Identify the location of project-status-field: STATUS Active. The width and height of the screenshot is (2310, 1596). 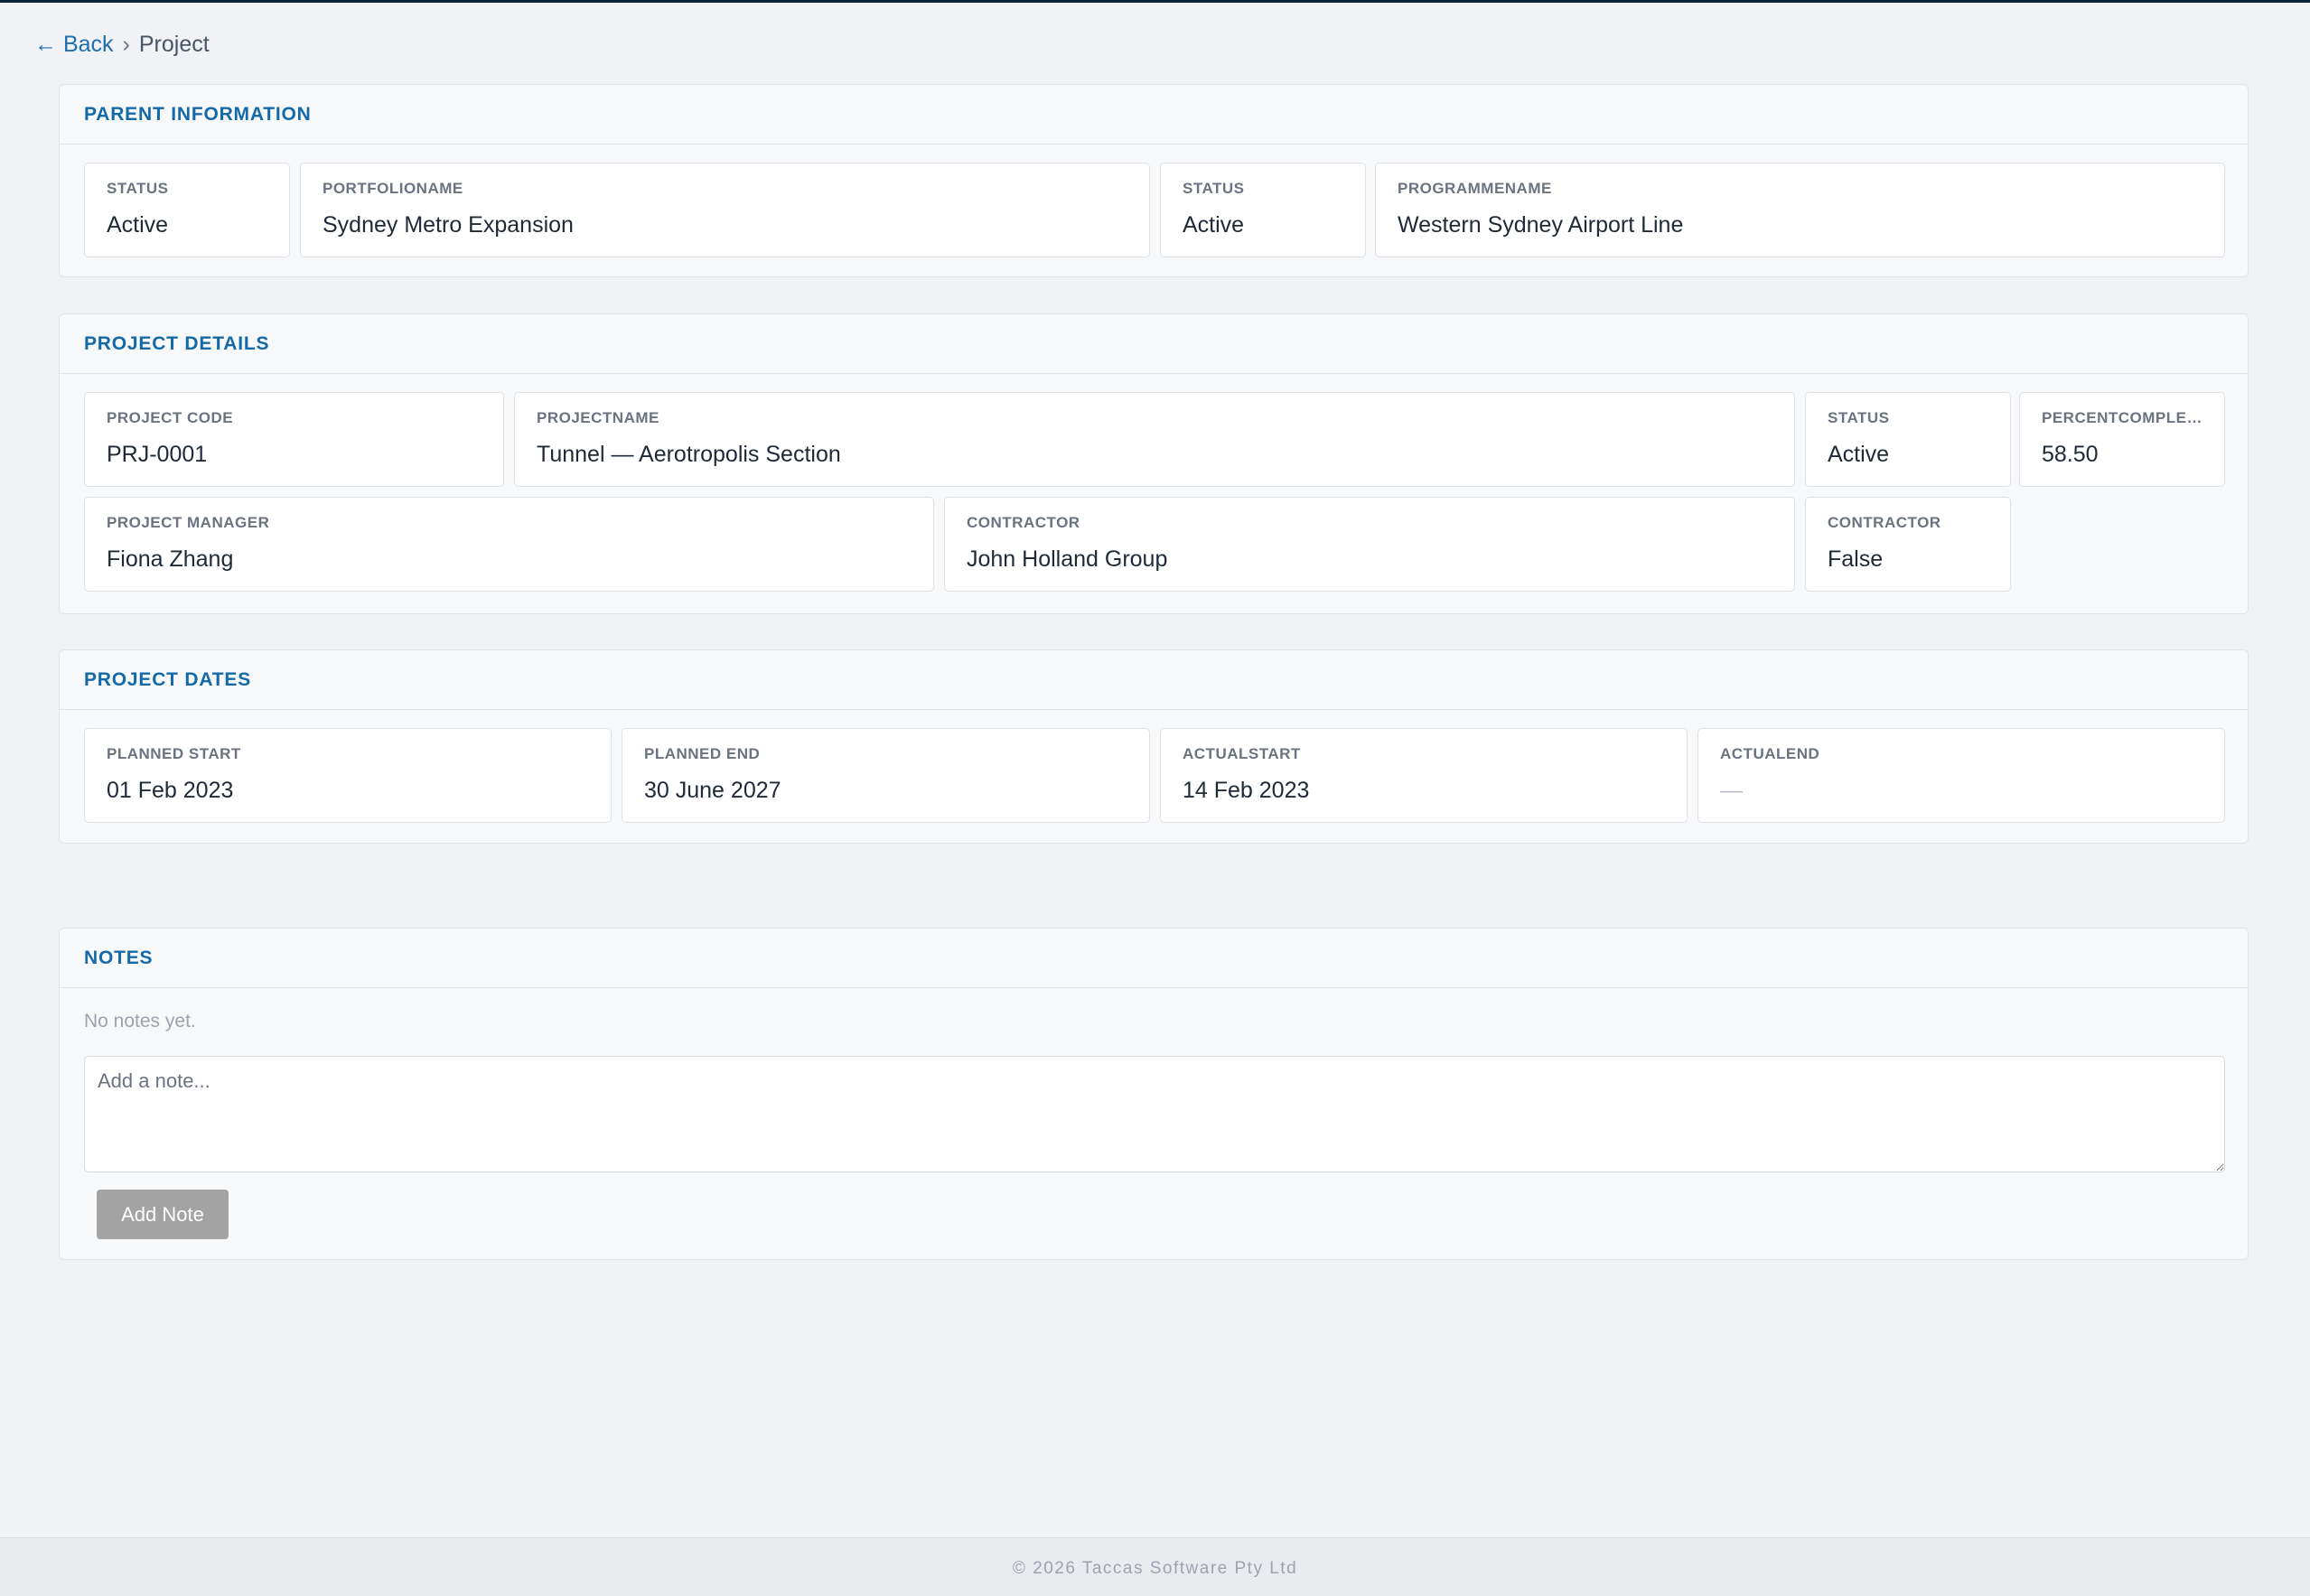
(1908, 439).